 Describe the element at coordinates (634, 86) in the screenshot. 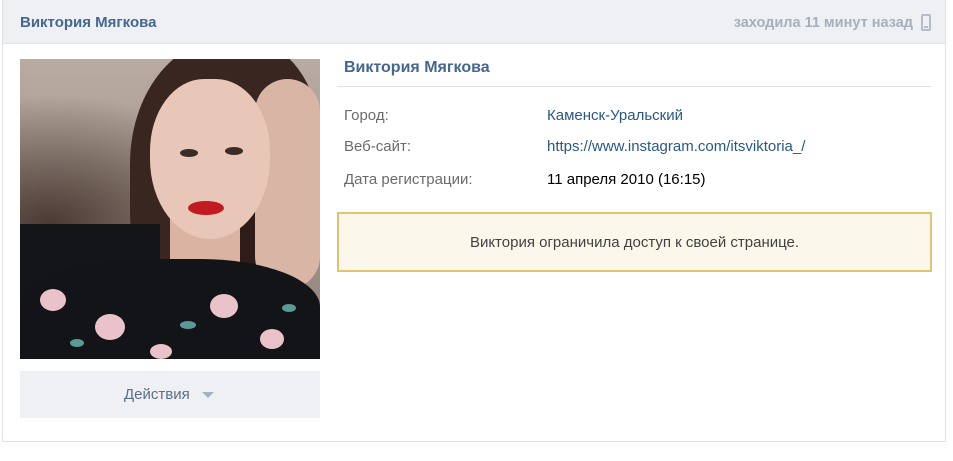

I see `divider` at that location.